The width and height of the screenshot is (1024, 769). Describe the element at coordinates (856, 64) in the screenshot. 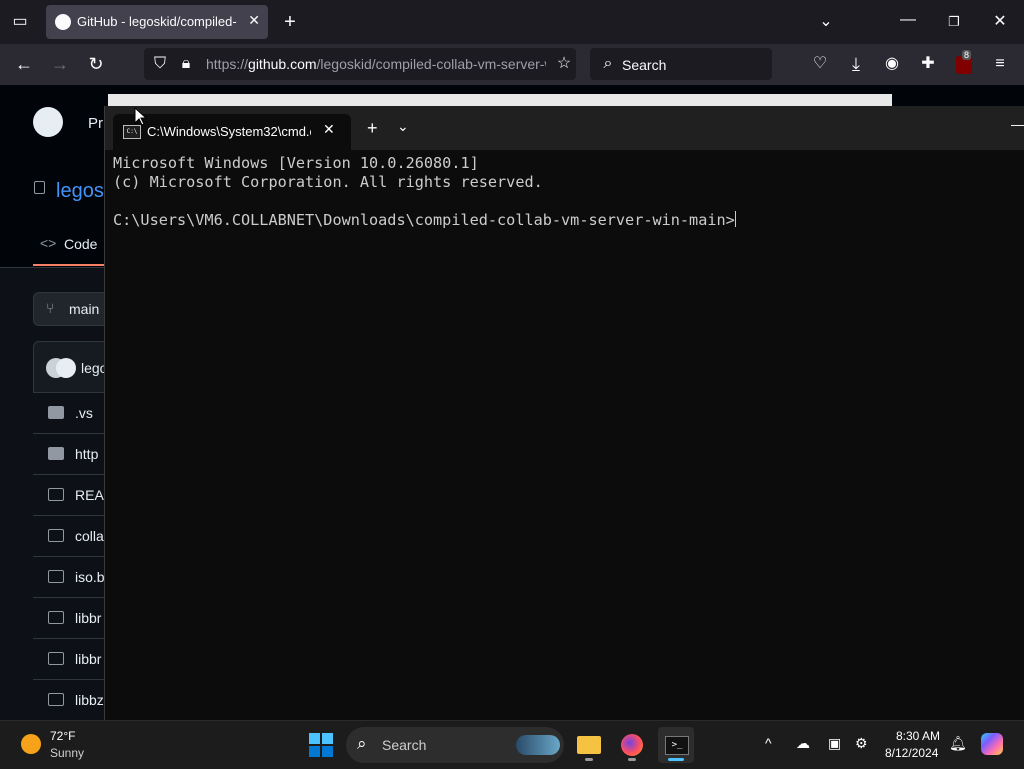

I see `downloads-icon: ⤓` at that location.